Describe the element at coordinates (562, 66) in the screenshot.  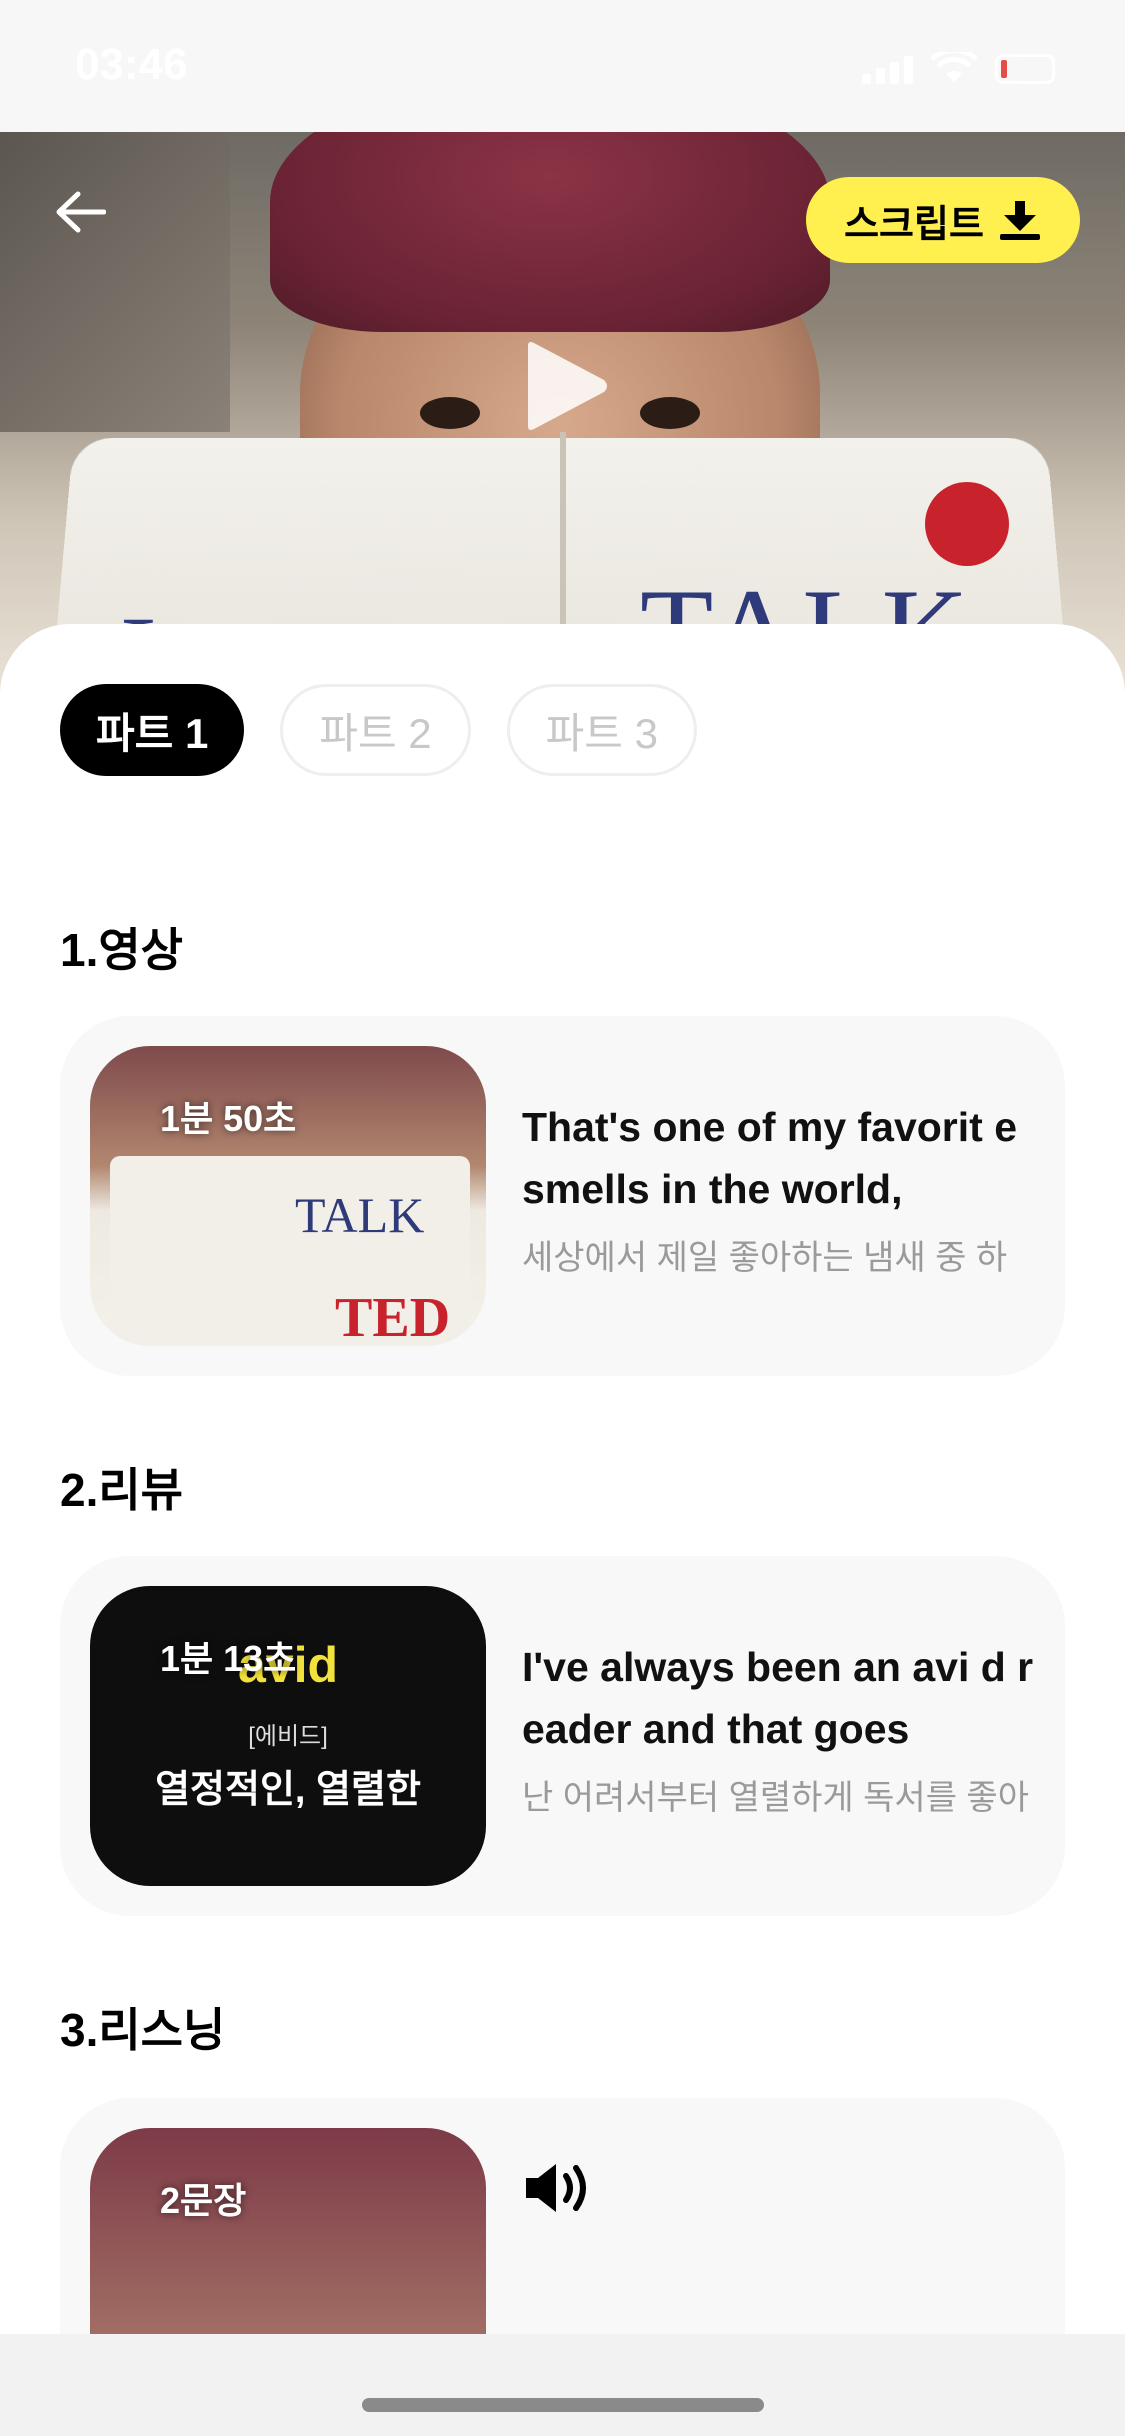
I see `status-bar: 03:46` at that location.